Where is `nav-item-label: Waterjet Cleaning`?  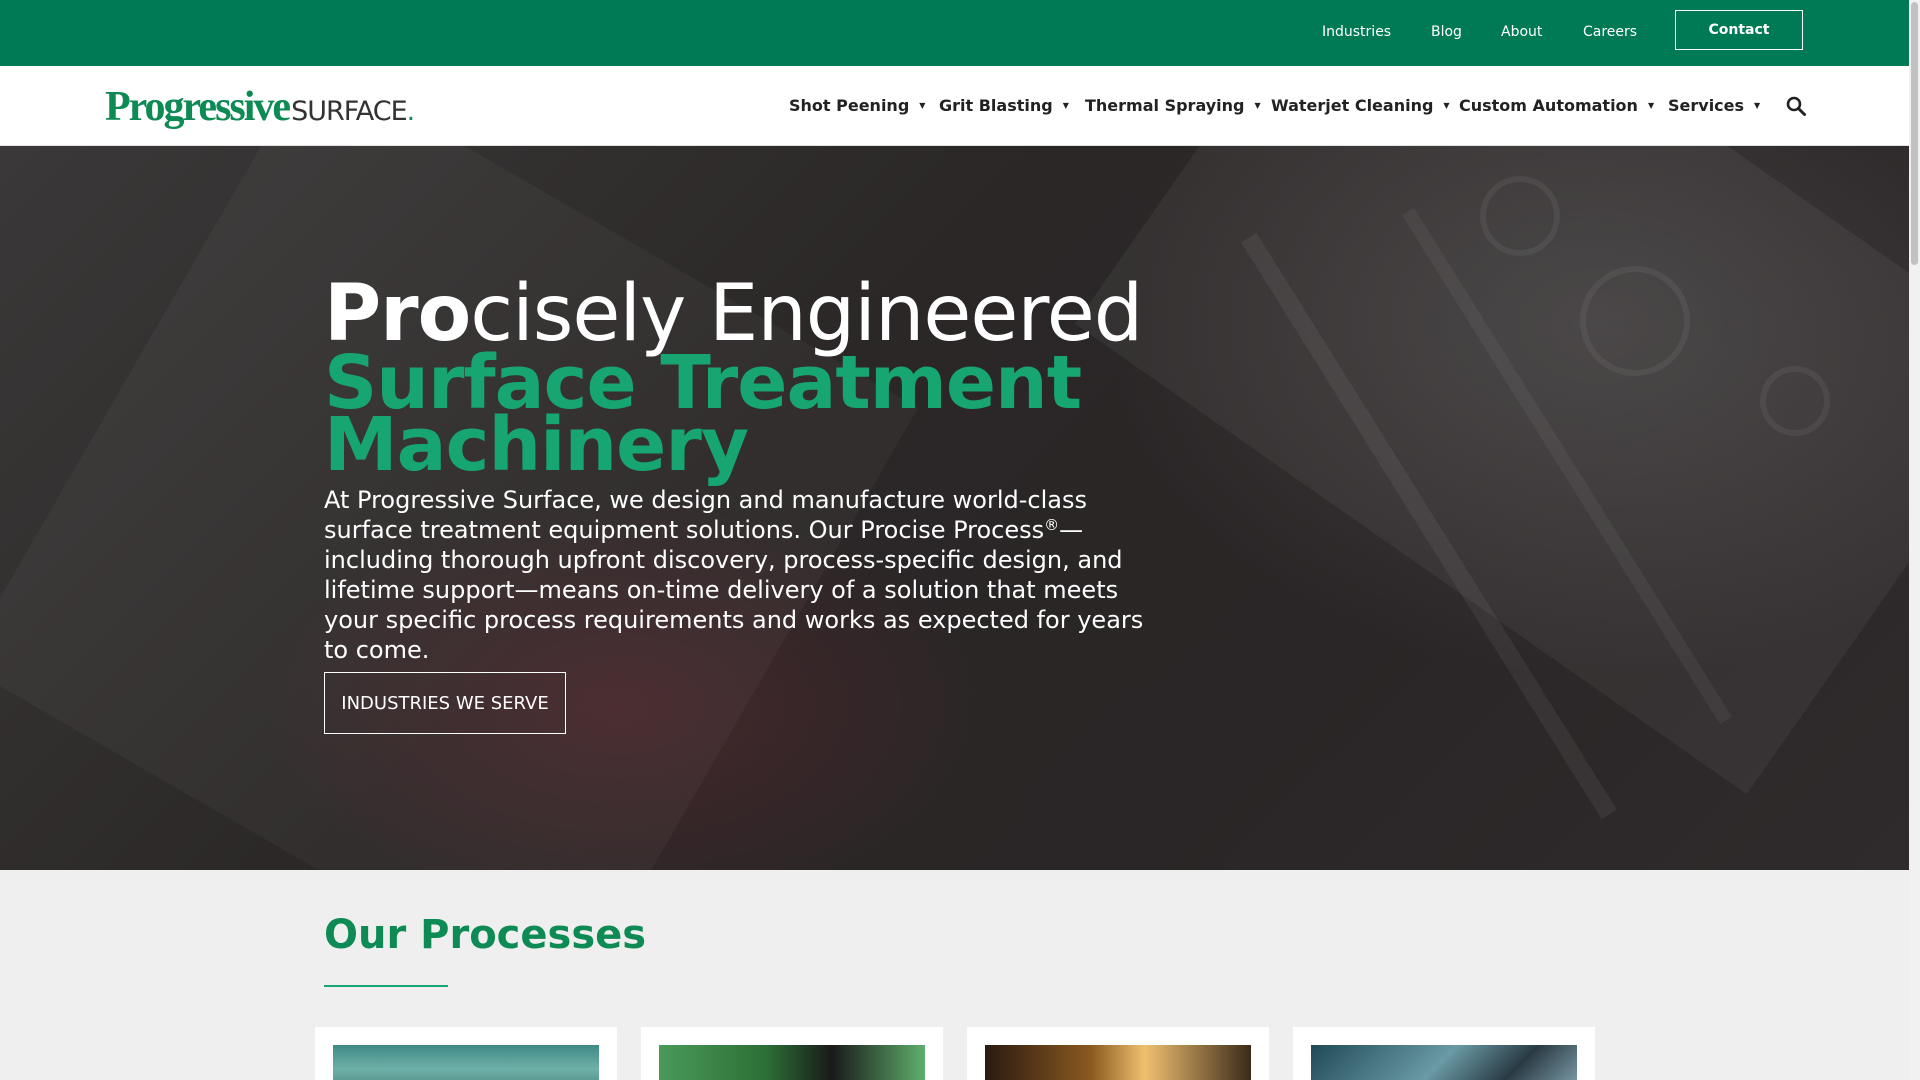 nav-item-label: Waterjet Cleaning is located at coordinates (1352, 105).